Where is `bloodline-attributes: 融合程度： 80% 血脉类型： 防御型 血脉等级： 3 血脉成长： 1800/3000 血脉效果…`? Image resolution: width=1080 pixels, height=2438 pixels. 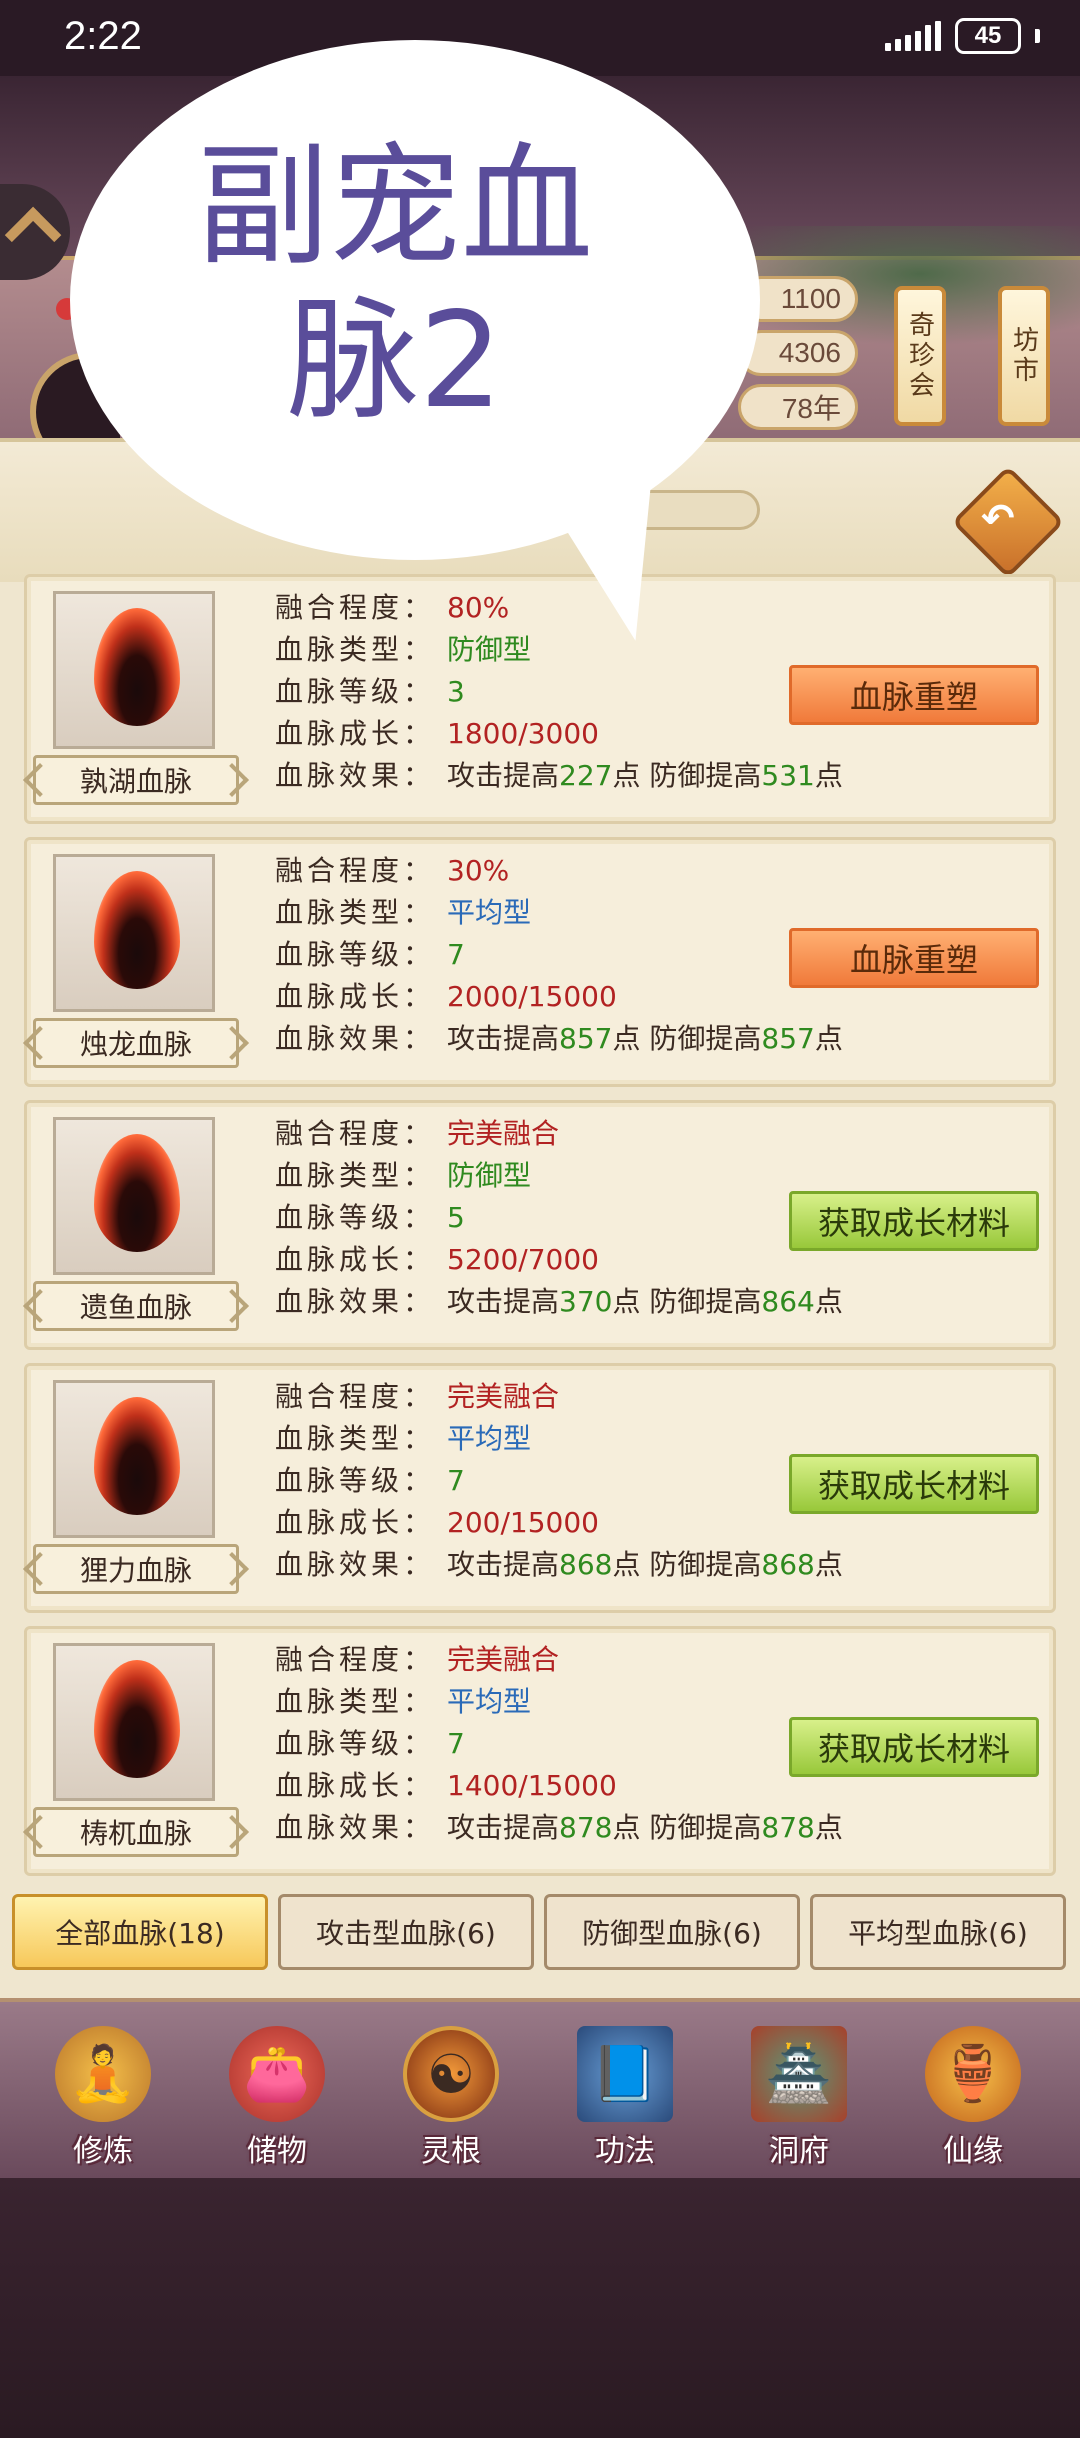
bloodline-attributes: 融合程度： 80% 血脉类型： 防御型 血脉等级： 3 血脉成长： 1800/3000 血脉效果… is located at coordinates (559, 692).